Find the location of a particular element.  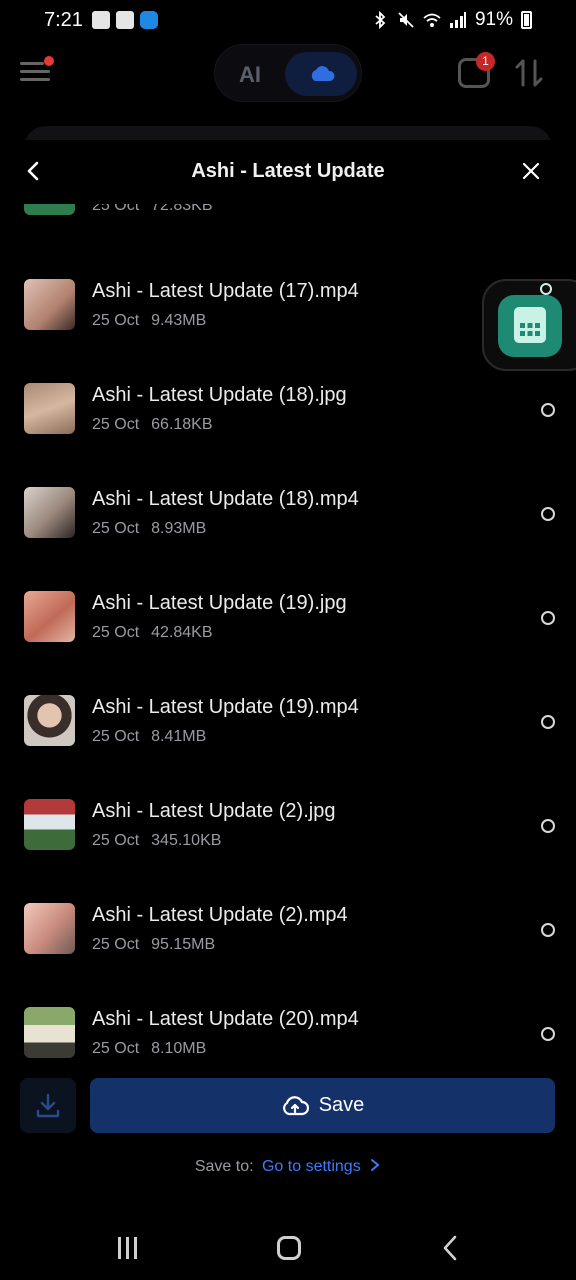

grid-dots-icon is located at coordinates (530, 329).